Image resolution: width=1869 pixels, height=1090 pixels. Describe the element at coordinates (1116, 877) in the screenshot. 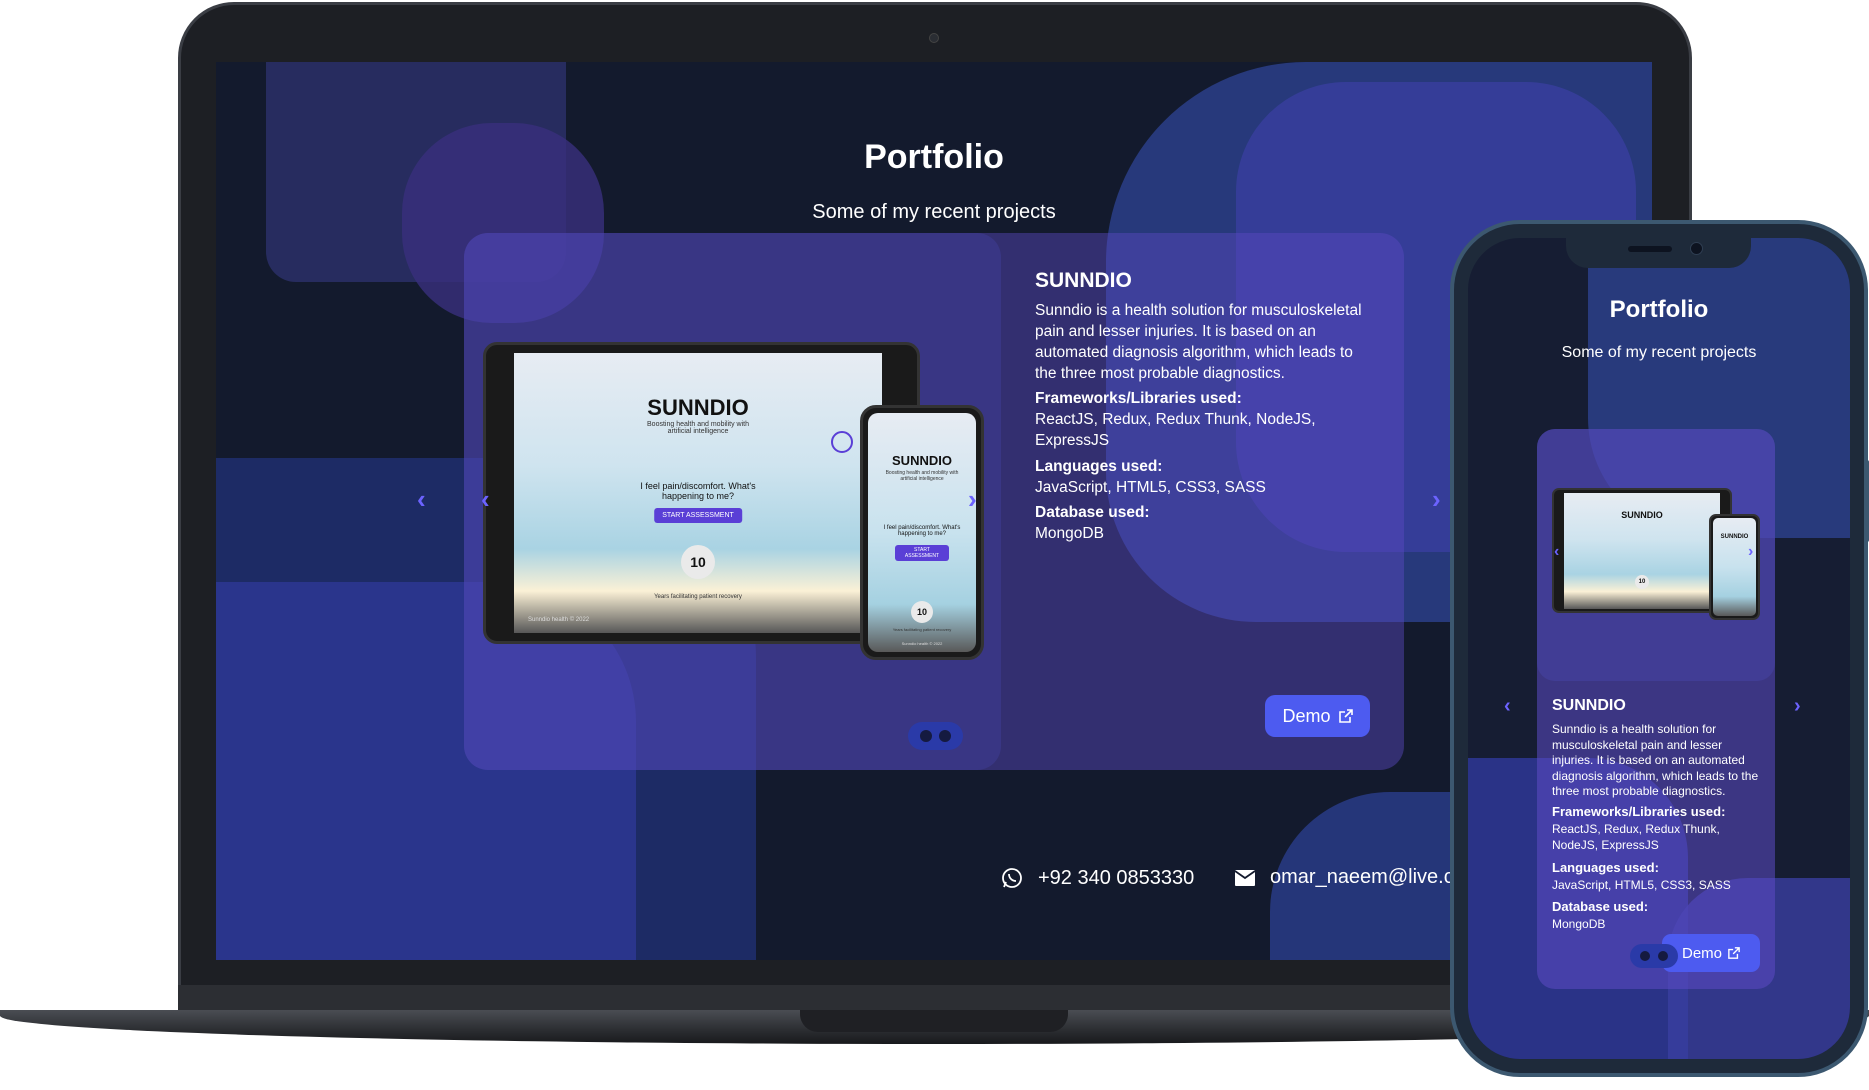

I see `phone-number: +92 340 0853330` at that location.